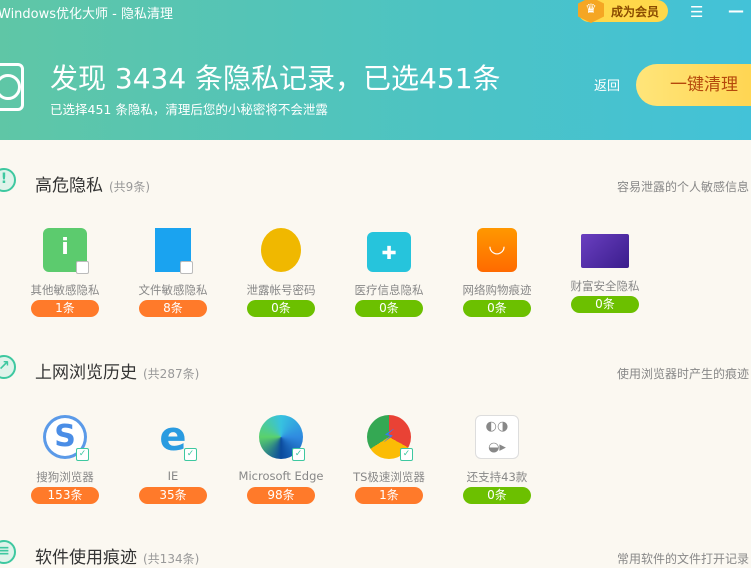 The image size is (751, 568). I want to click on back-link: 返回, so click(607, 84).